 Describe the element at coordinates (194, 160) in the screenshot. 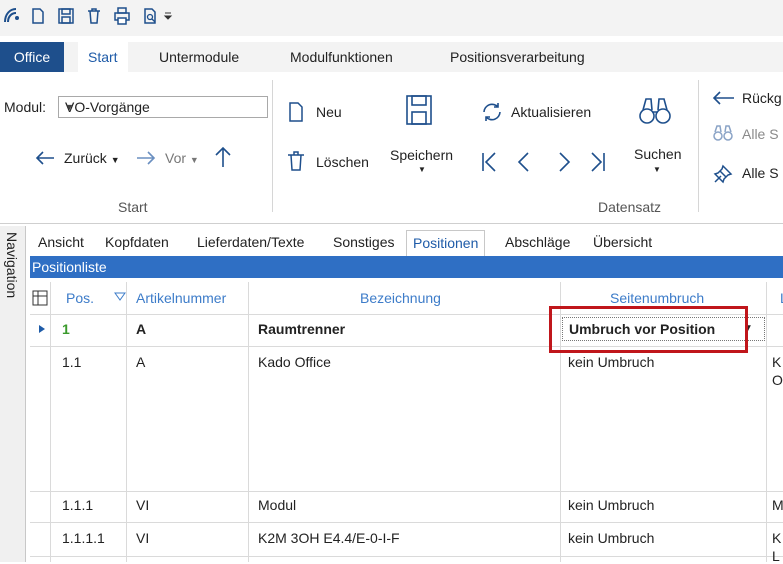

I see `forward-dropdown-icon: ▼` at that location.